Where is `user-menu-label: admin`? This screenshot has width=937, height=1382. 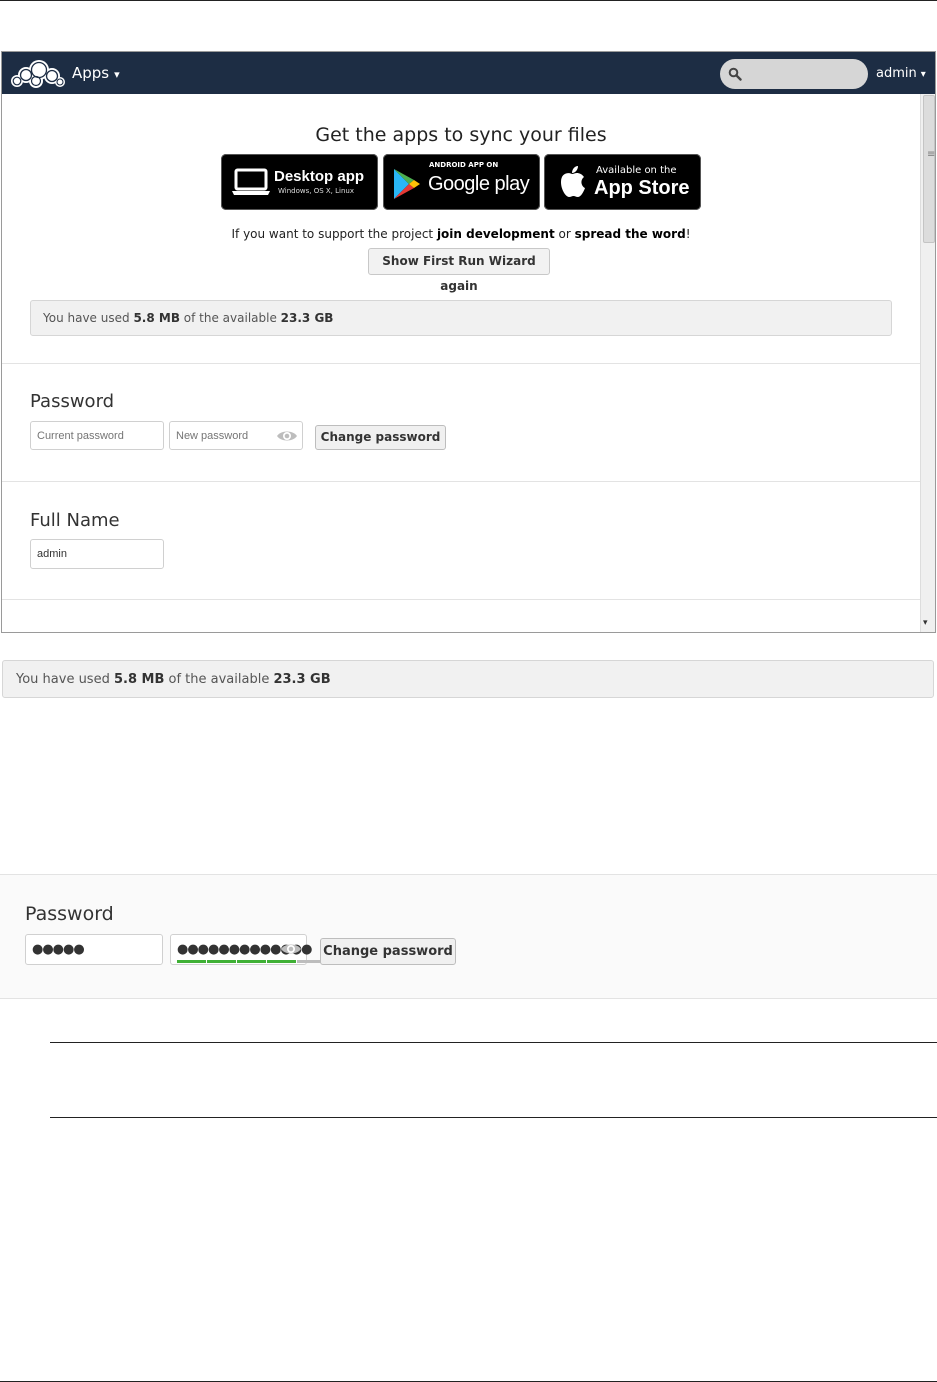
user-menu-label: admin is located at coordinates (896, 73).